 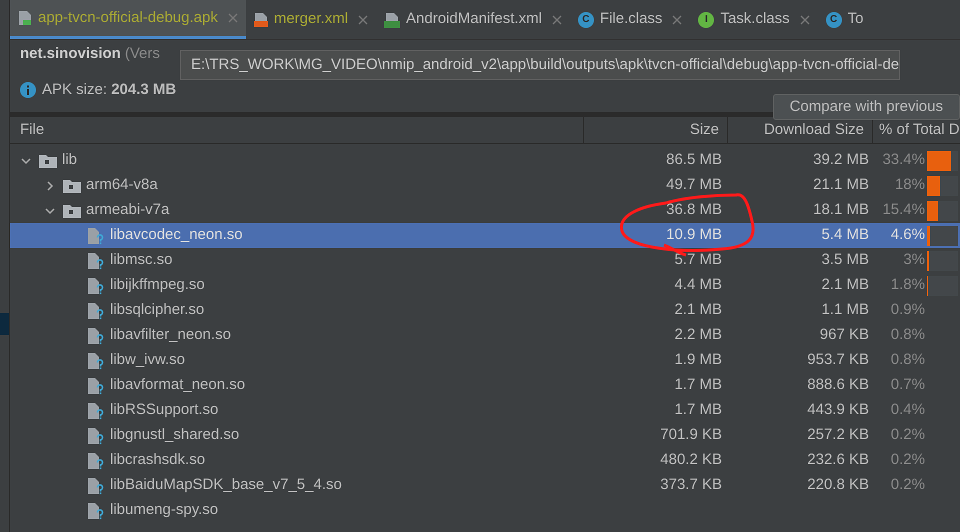 I want to click on size-cell-text: 86.5 MB, so click(x=694, y=160).